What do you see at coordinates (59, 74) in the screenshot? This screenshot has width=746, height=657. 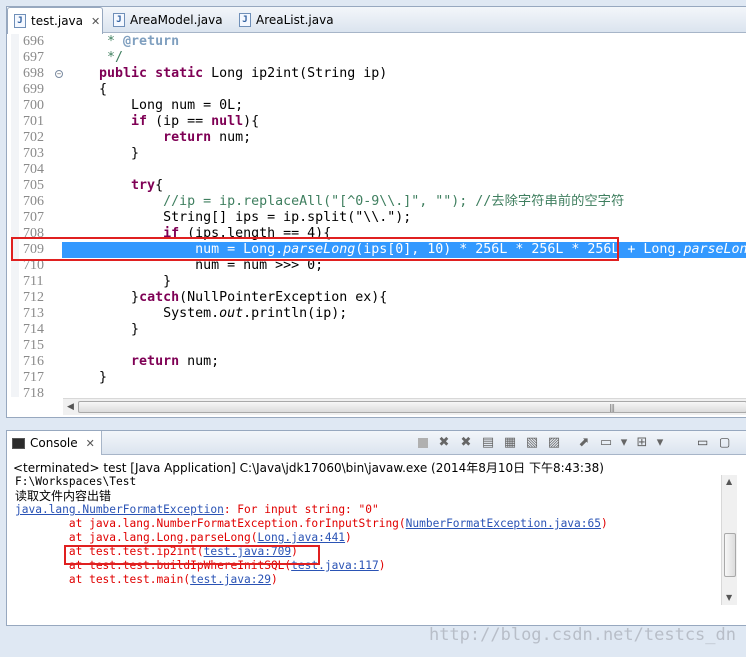 I see `fold-toggle-icon: −` at bounding box center [59, 74].